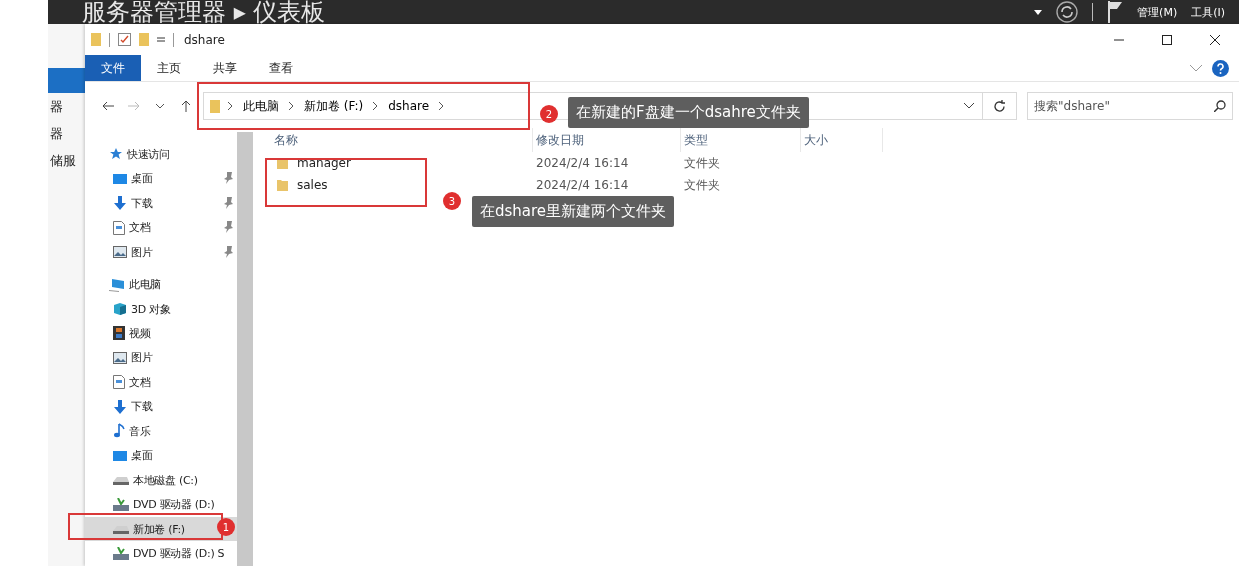 Image resolution: width=1239 pixels, height=566 pixels. I want to click on star-icon, so click(116, 154).